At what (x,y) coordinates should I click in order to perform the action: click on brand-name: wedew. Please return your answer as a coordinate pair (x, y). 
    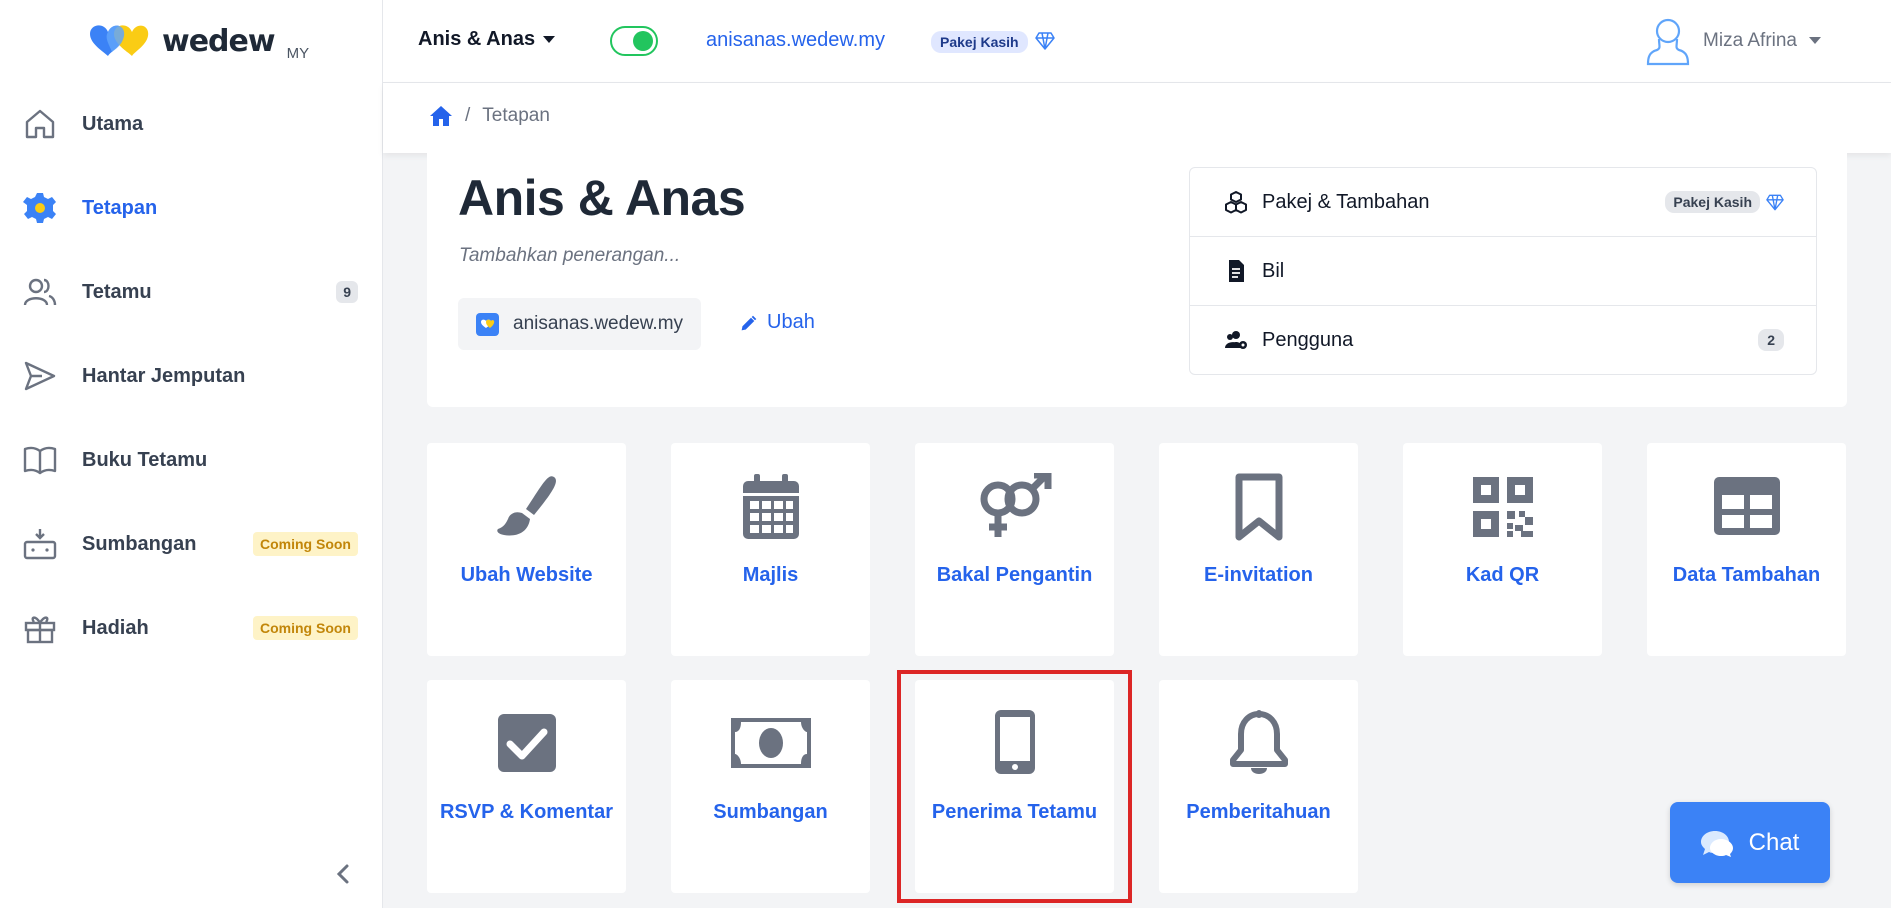
    Looking at the image, I should click on (219, 41).